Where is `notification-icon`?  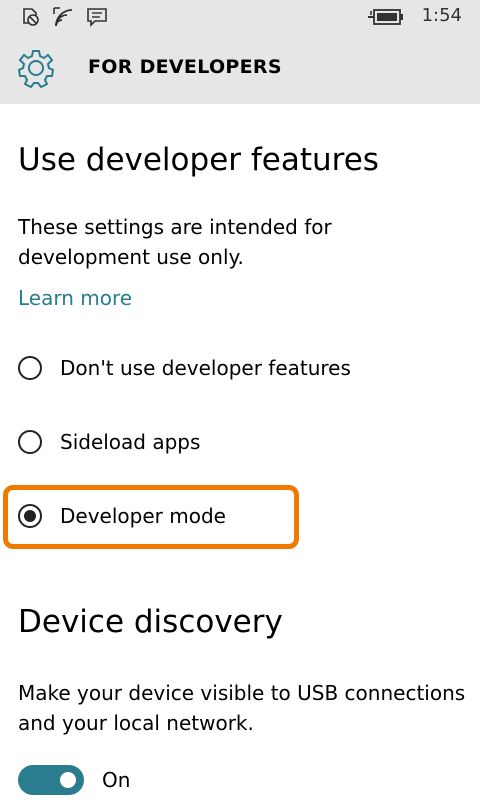
notification-icon is located at coordinates (31, 19).